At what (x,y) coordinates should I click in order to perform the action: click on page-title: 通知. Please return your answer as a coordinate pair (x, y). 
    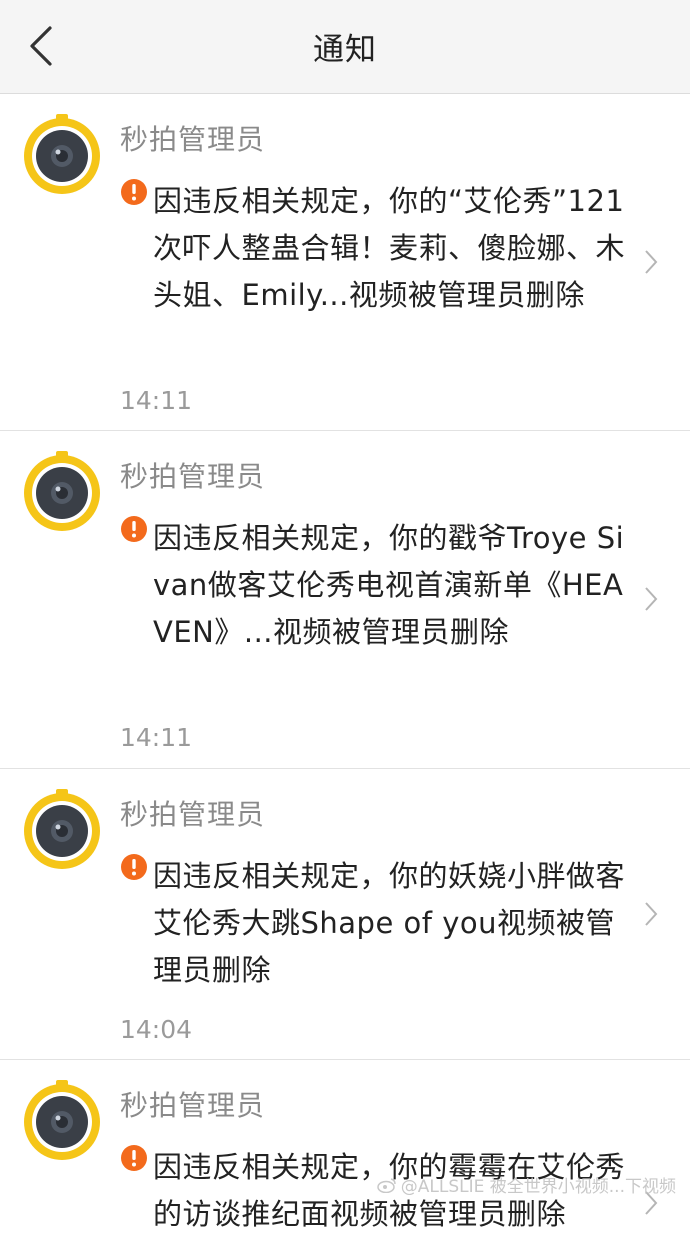
    Looking at the image, I should click on (345, 50).